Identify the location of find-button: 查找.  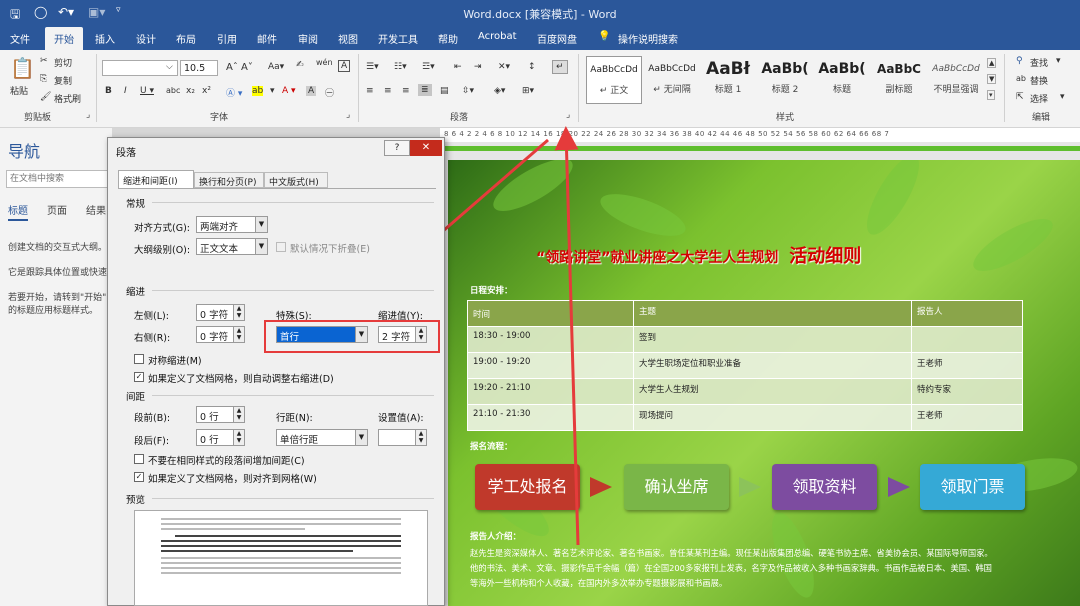
(1039, 62).